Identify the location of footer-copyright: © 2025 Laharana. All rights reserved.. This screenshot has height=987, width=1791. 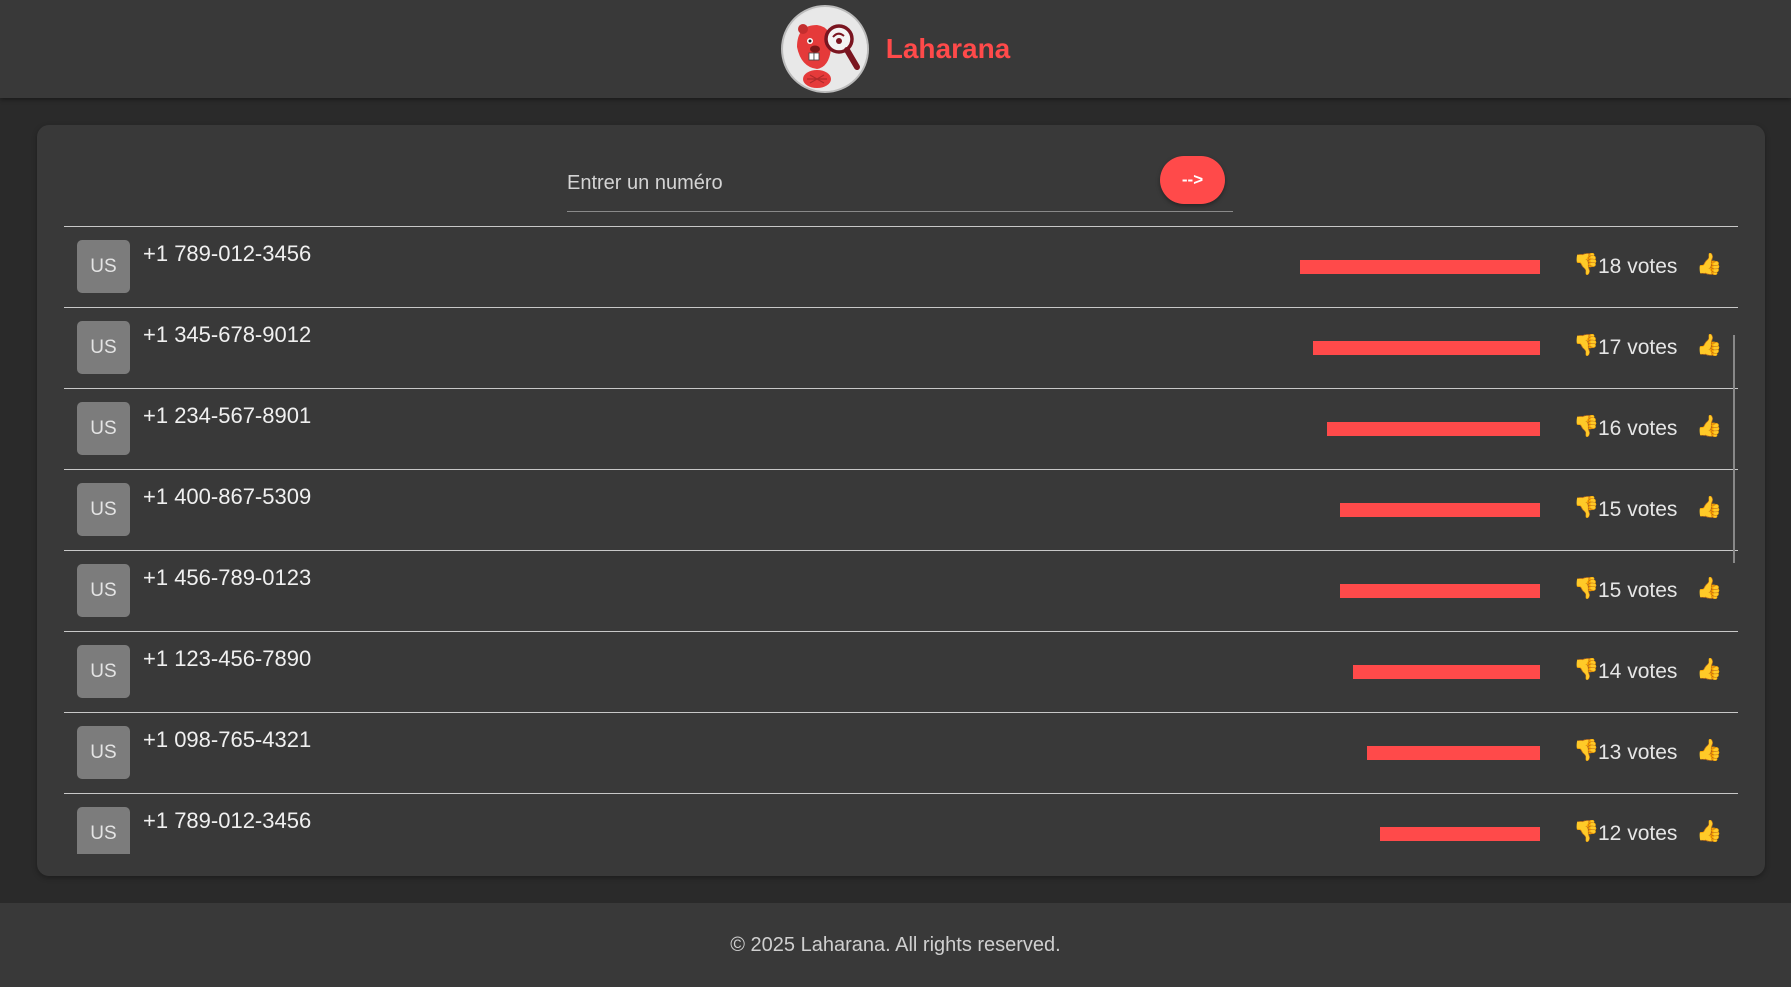
(895, 944).